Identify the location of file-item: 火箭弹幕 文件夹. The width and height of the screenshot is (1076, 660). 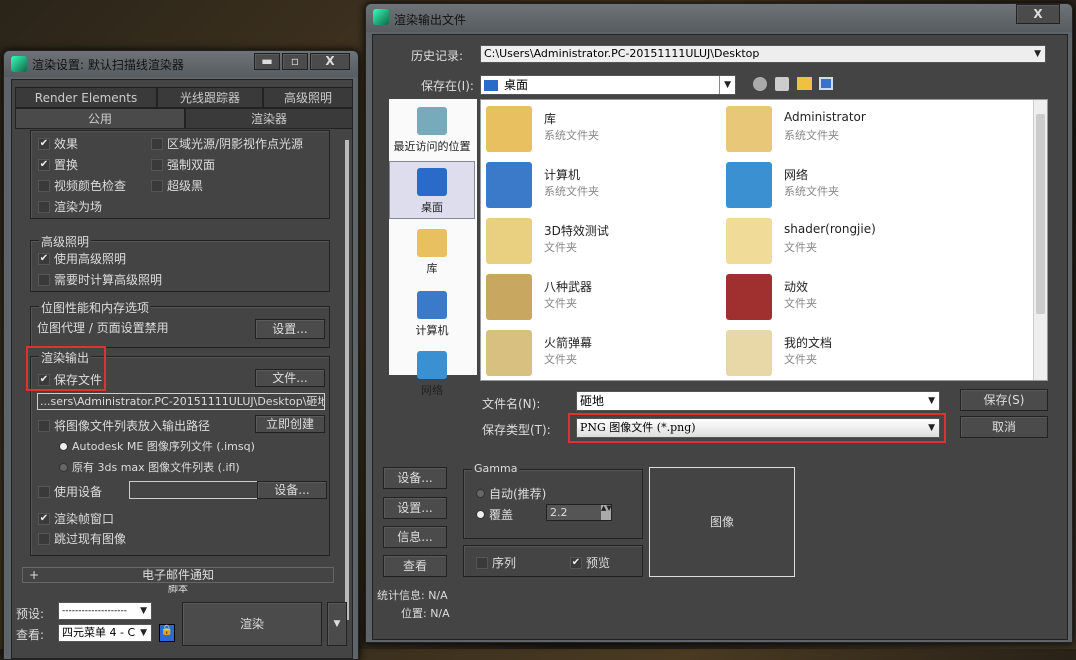
(601, 354).